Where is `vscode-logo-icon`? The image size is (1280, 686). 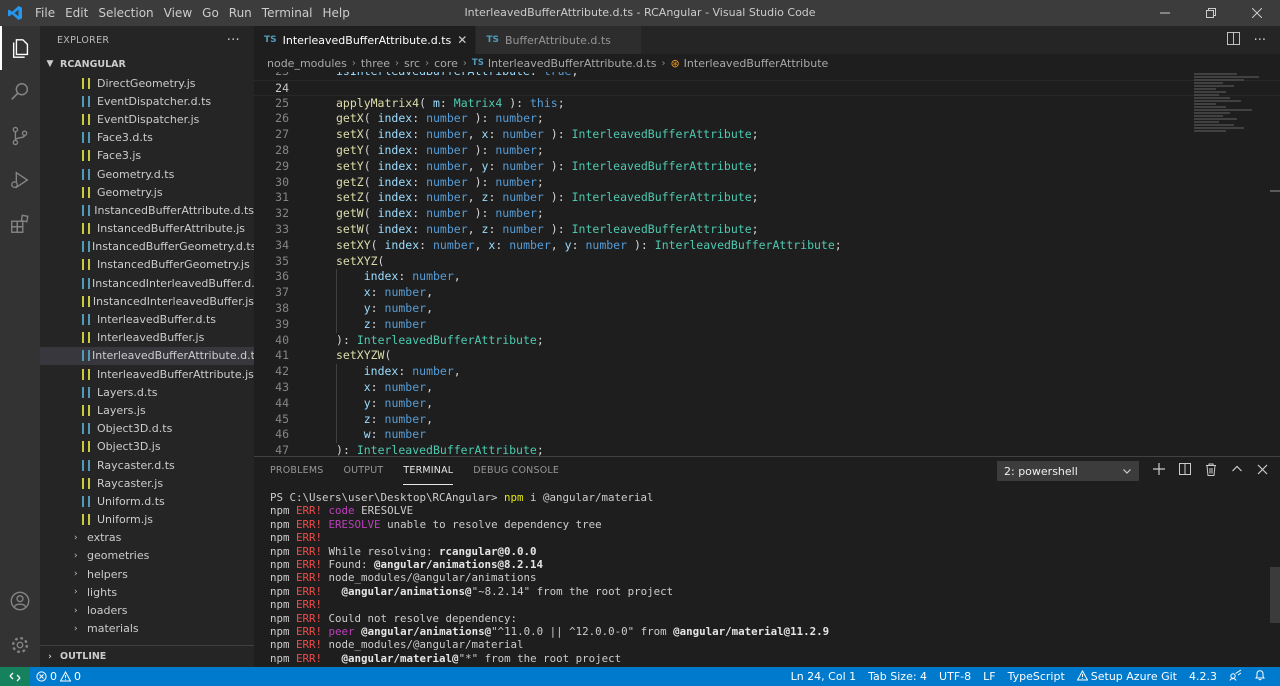
vscode-logo-icon is located at coordinates (15, 13).